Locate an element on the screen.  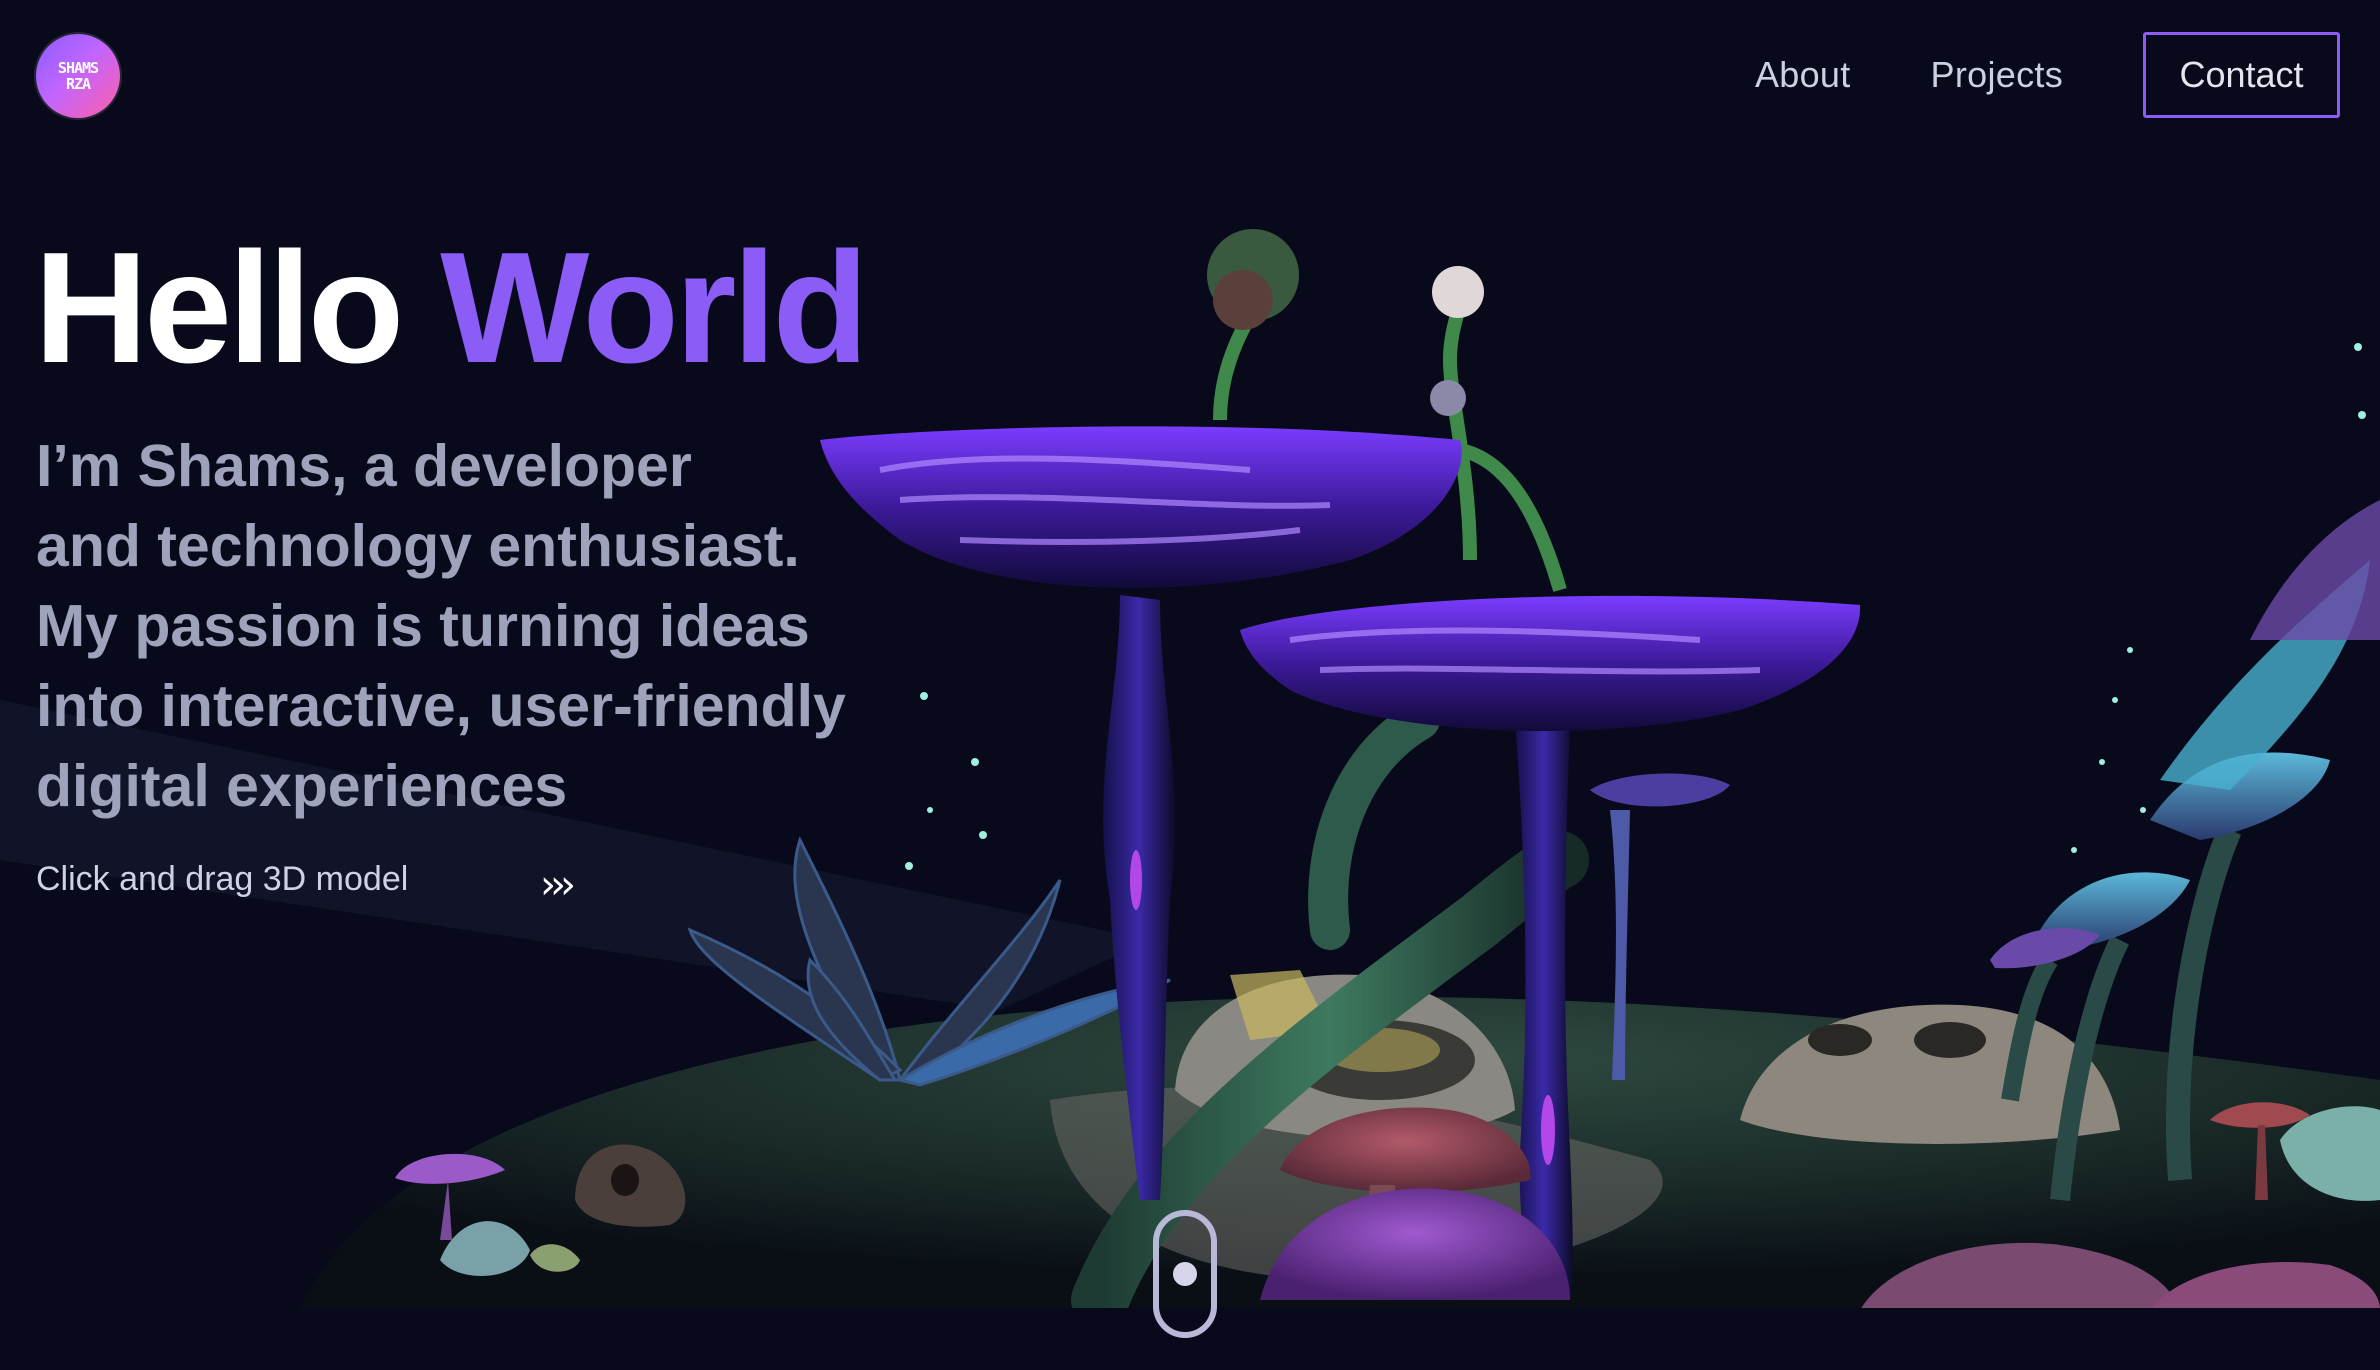
hero-description-line: I’m Shams, a developer is located at coordinates (364, 466).